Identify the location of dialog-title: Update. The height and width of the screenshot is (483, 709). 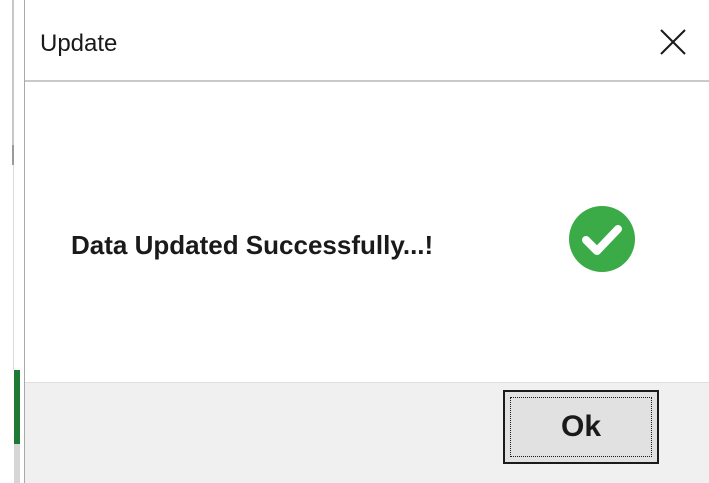
(79, 43).